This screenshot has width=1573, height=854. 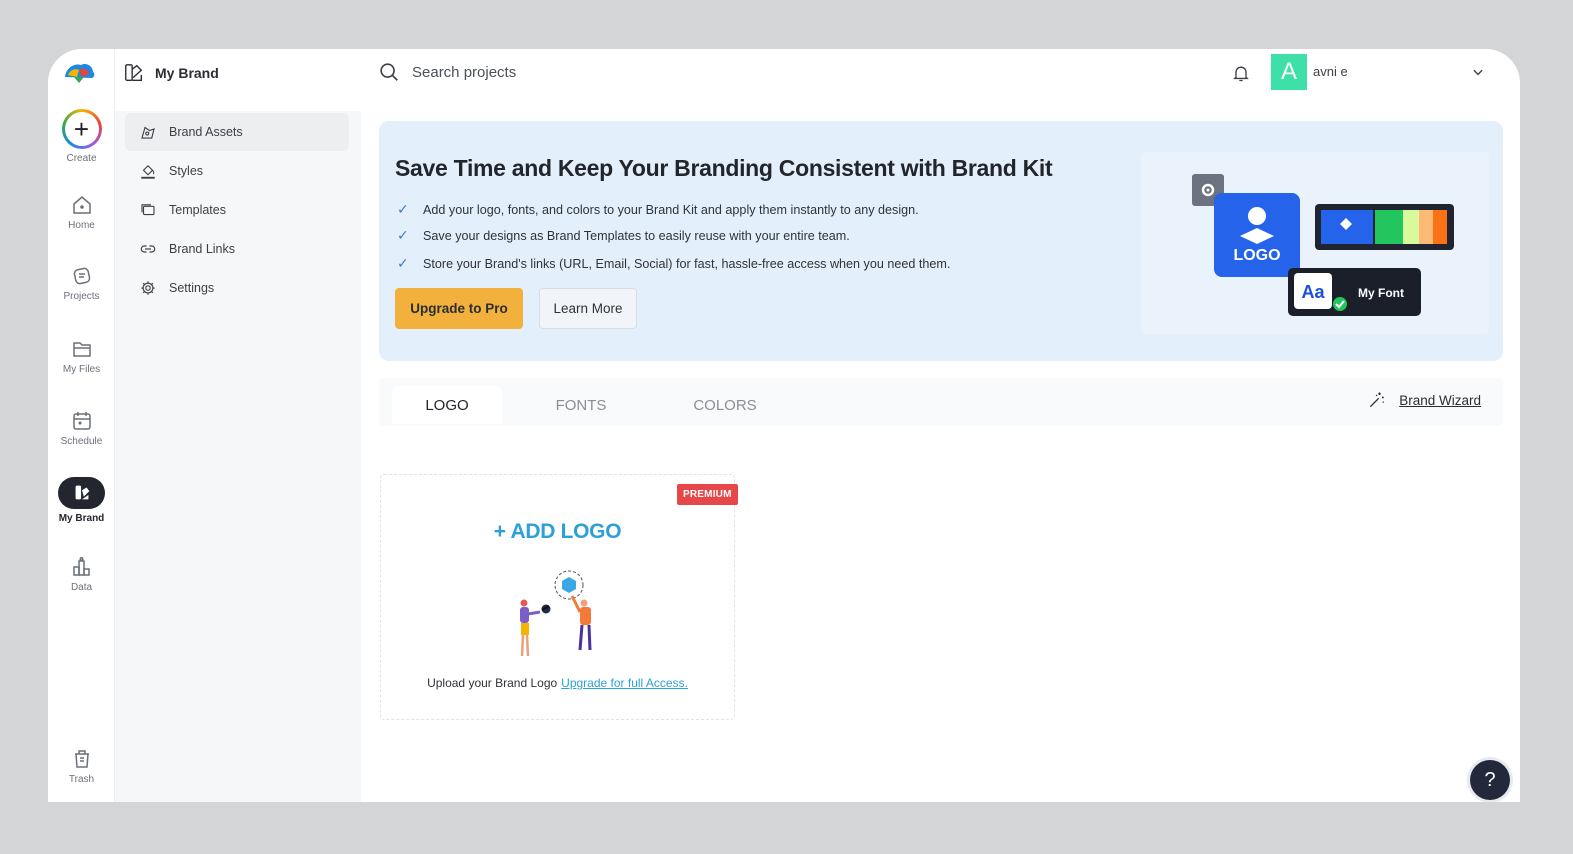 I want to click on folder-icon, so click(x=82, y=349).